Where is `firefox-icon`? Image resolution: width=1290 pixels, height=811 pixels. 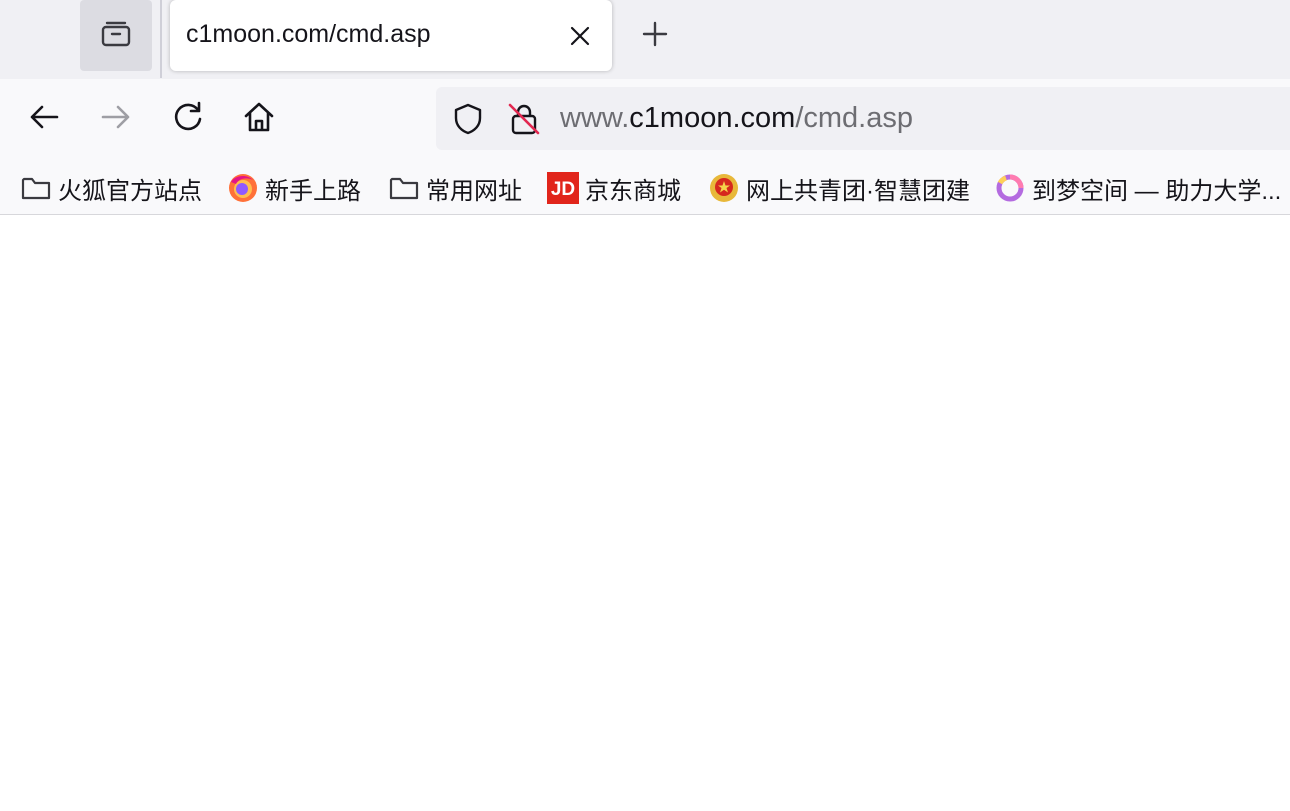 firefox-icon is located at coordinates (243, 188).